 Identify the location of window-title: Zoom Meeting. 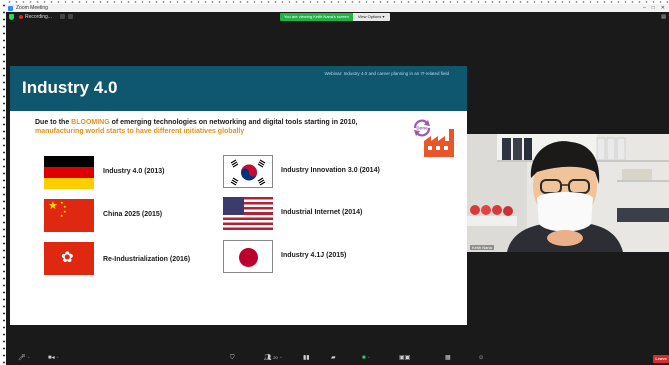
(32, 8).